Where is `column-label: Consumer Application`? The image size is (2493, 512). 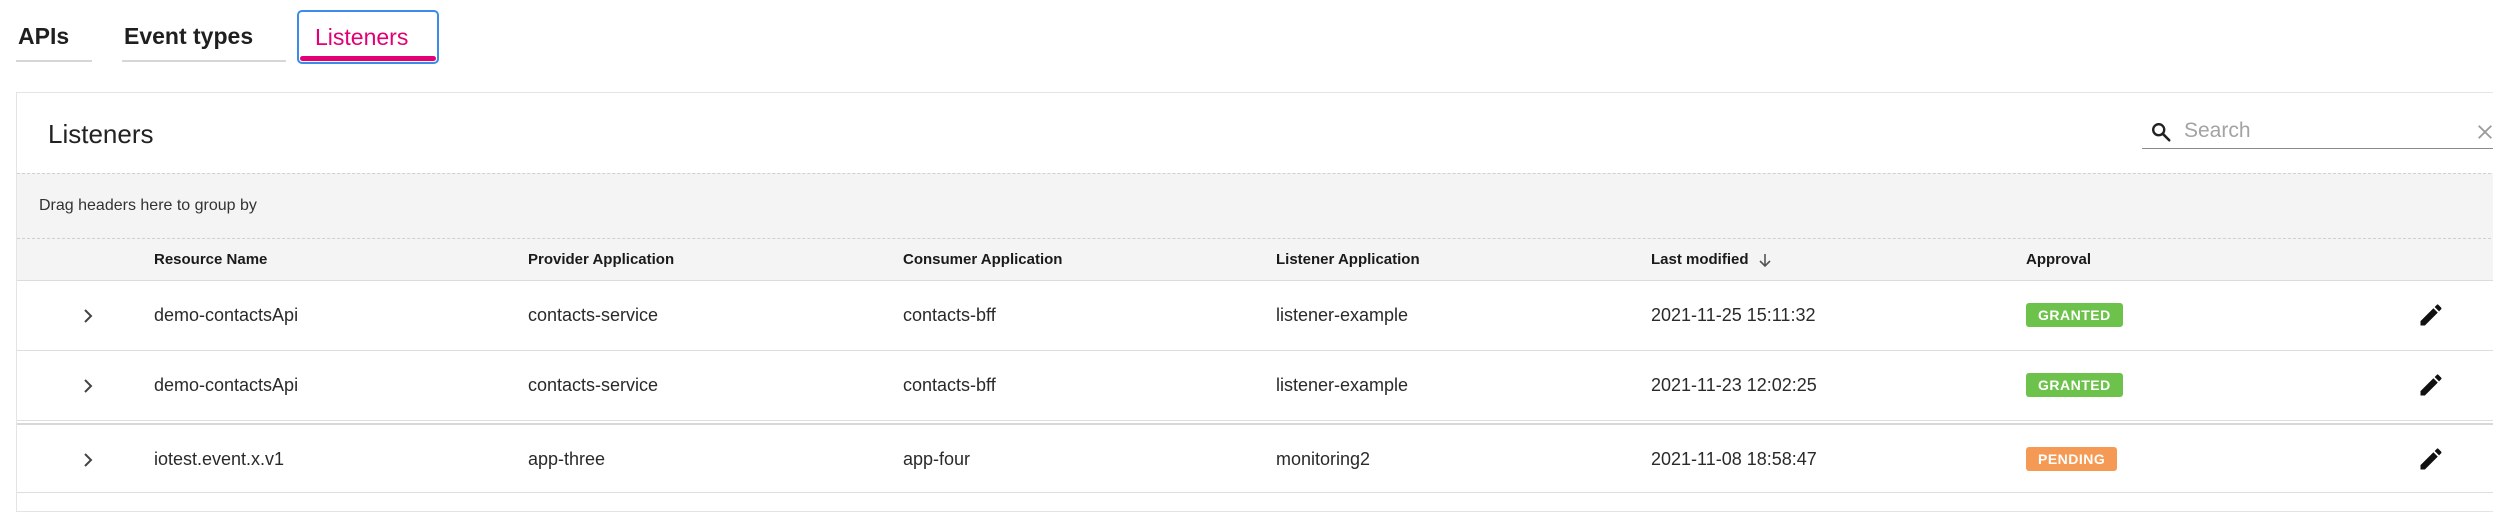 column-label: Consumer Application is located at coordinates (983, 259).